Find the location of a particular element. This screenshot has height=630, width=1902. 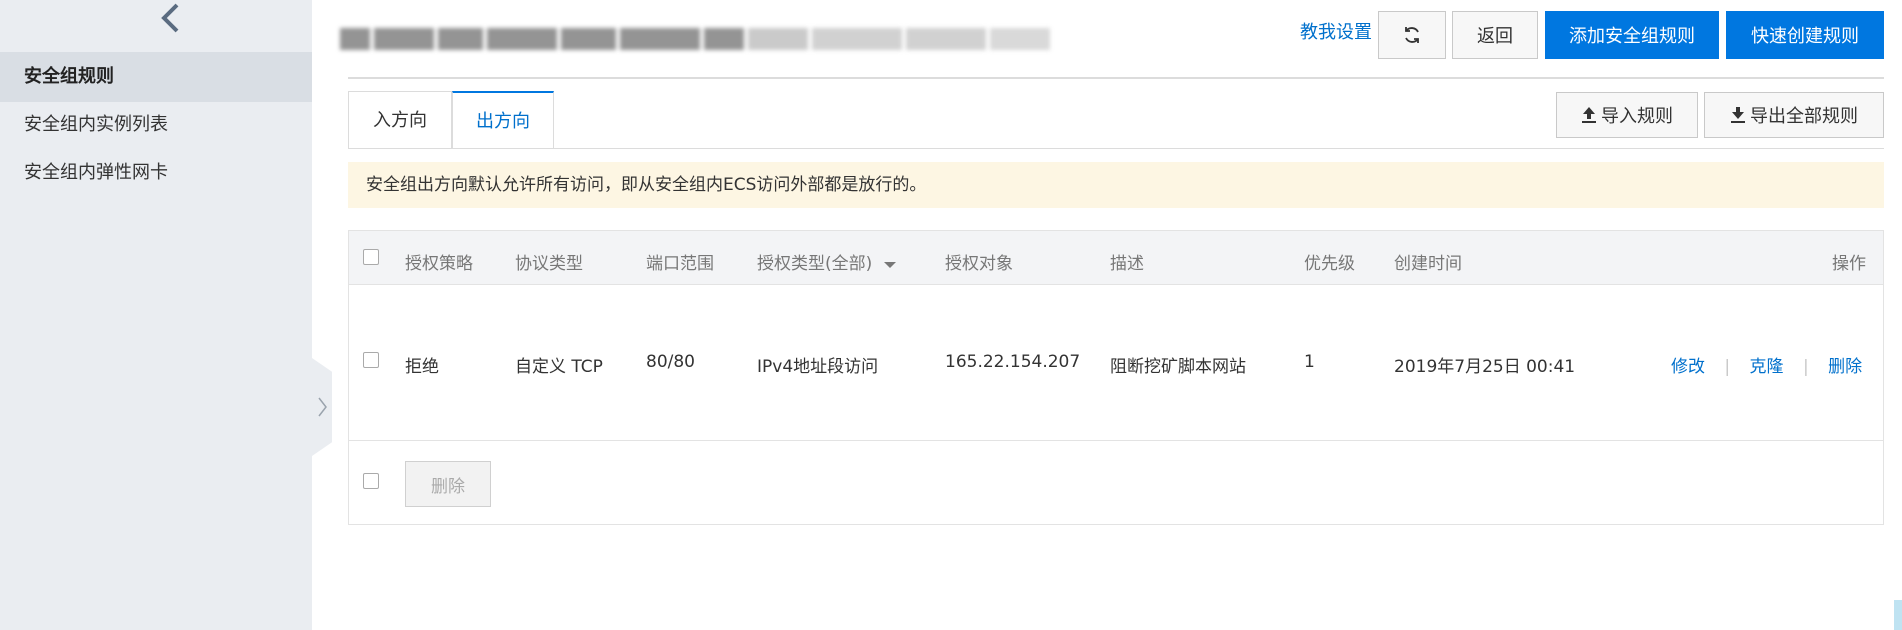

table-footer: 删除 is located at coordinates (1116, 483).